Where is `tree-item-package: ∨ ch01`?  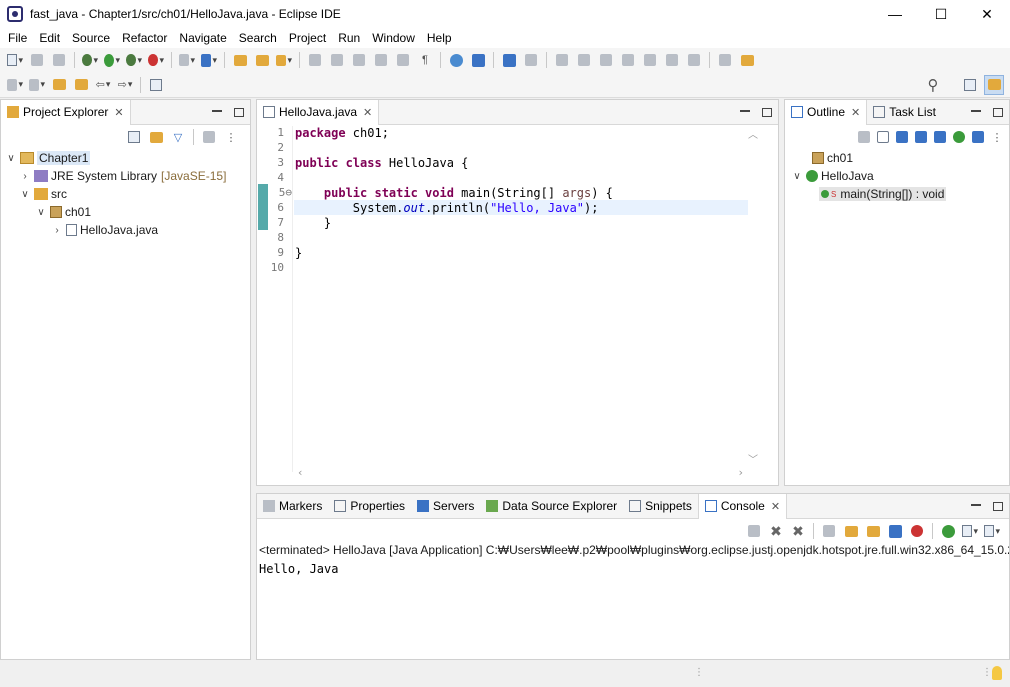
tree-item-package: ∨ ch01 is located at coordinates (127, 212).